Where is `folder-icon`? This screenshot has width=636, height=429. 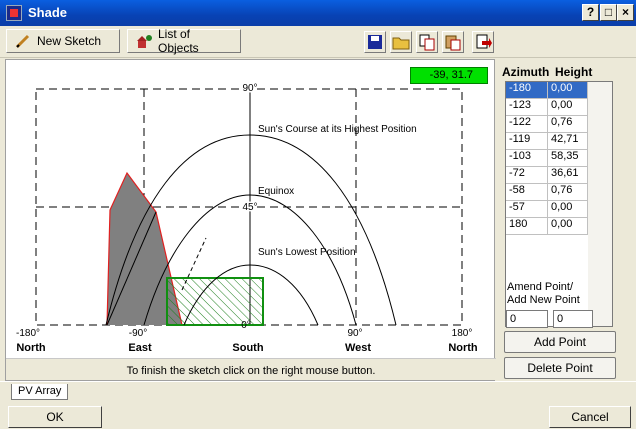 folder-icon is located at coordinates (401, 43).